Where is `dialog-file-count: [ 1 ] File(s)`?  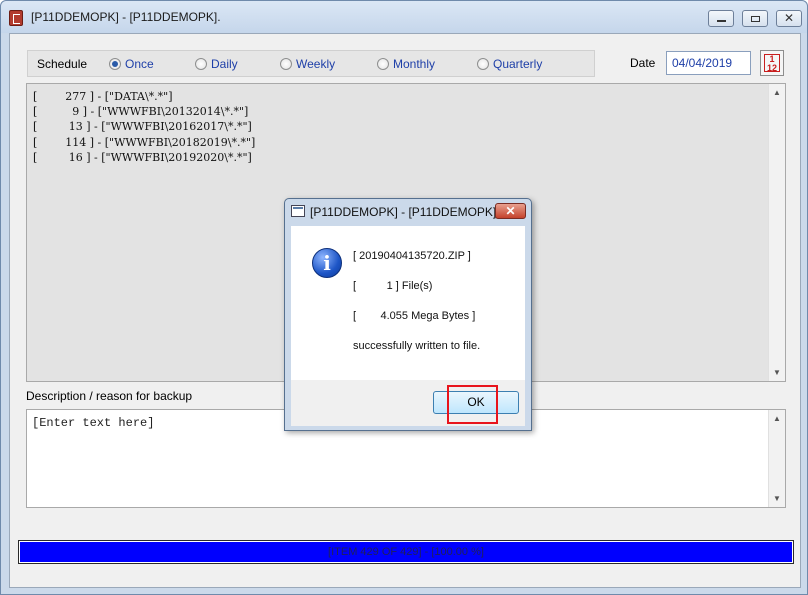
dialog-file-count: [ 1 ] File(s) is located at coordinates (393, 286).